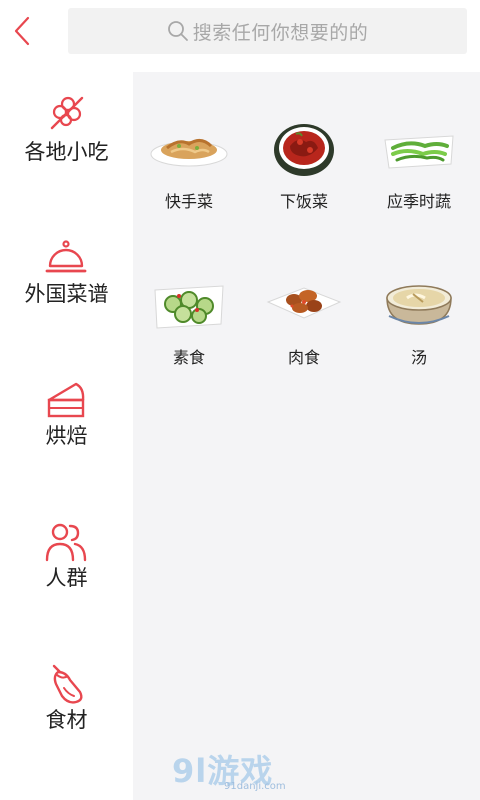  I want to click on sidebar-item-label: 人群, so click(66, 578).